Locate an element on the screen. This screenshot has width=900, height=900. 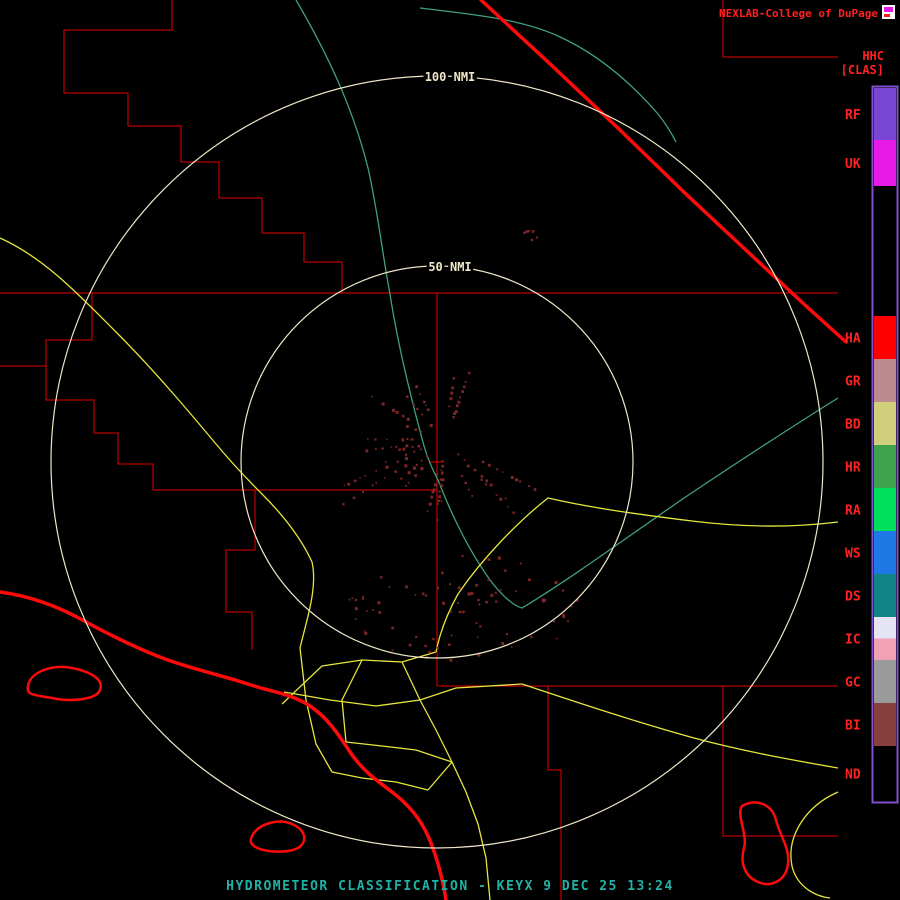
legend-swatch-gr is located at coordinates (885, 380).